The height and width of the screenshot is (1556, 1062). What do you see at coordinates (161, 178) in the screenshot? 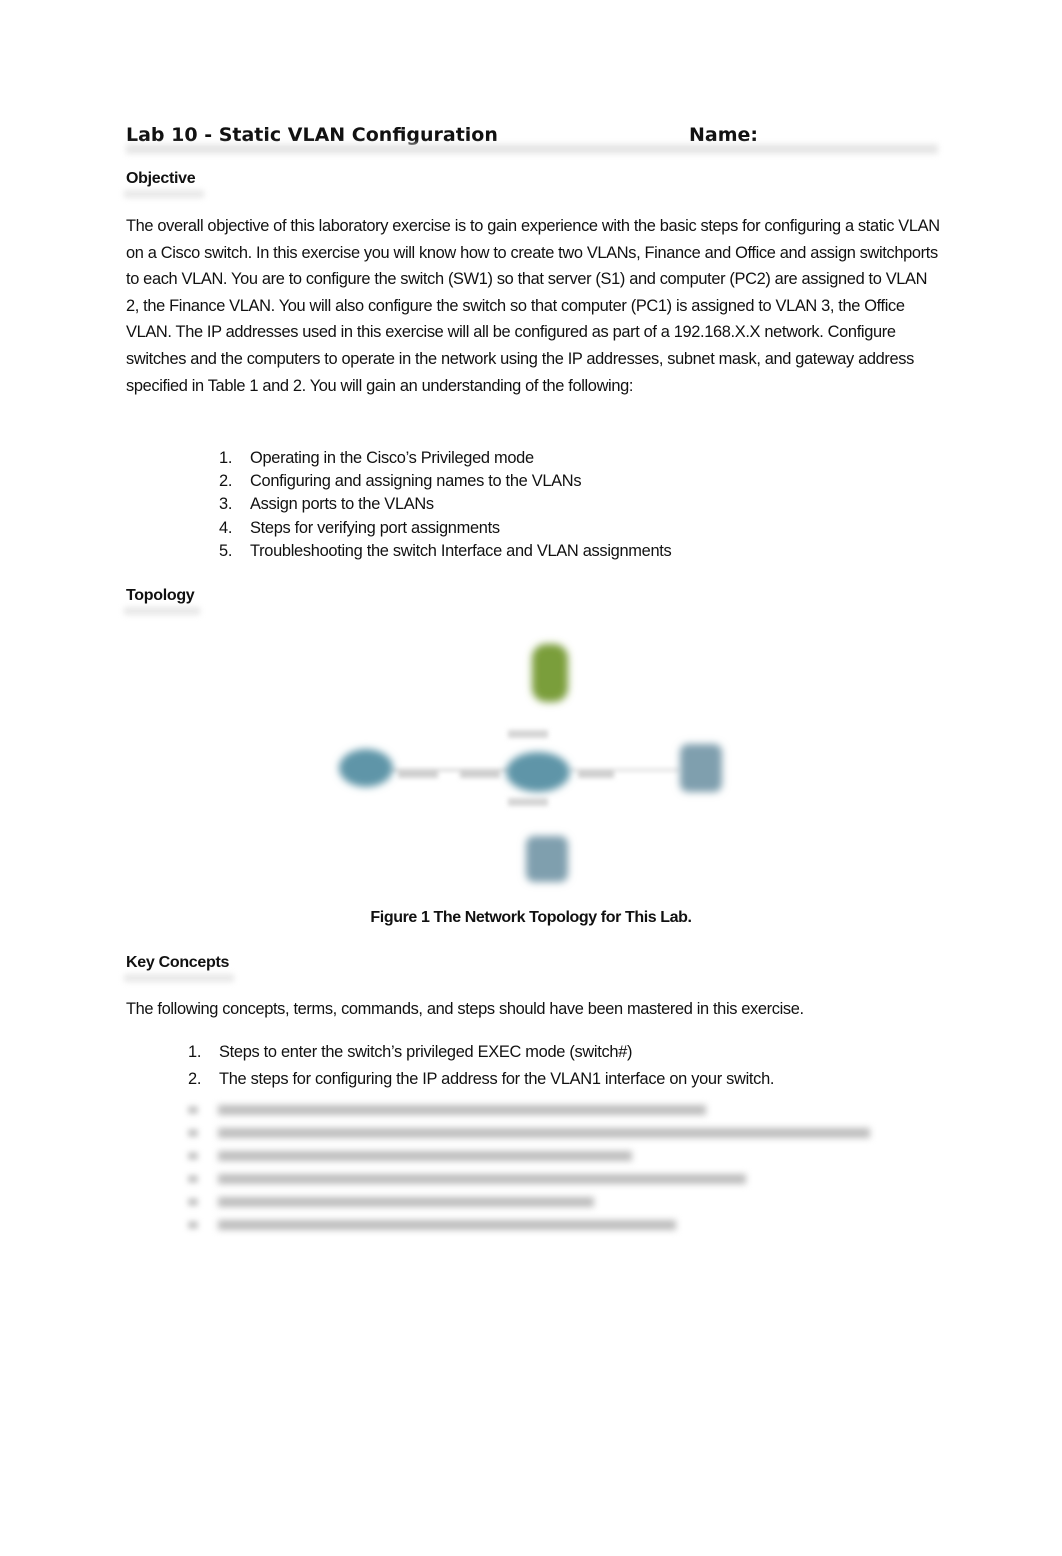
I see `objective-heading: Objective` at bounding box center [161, 178].